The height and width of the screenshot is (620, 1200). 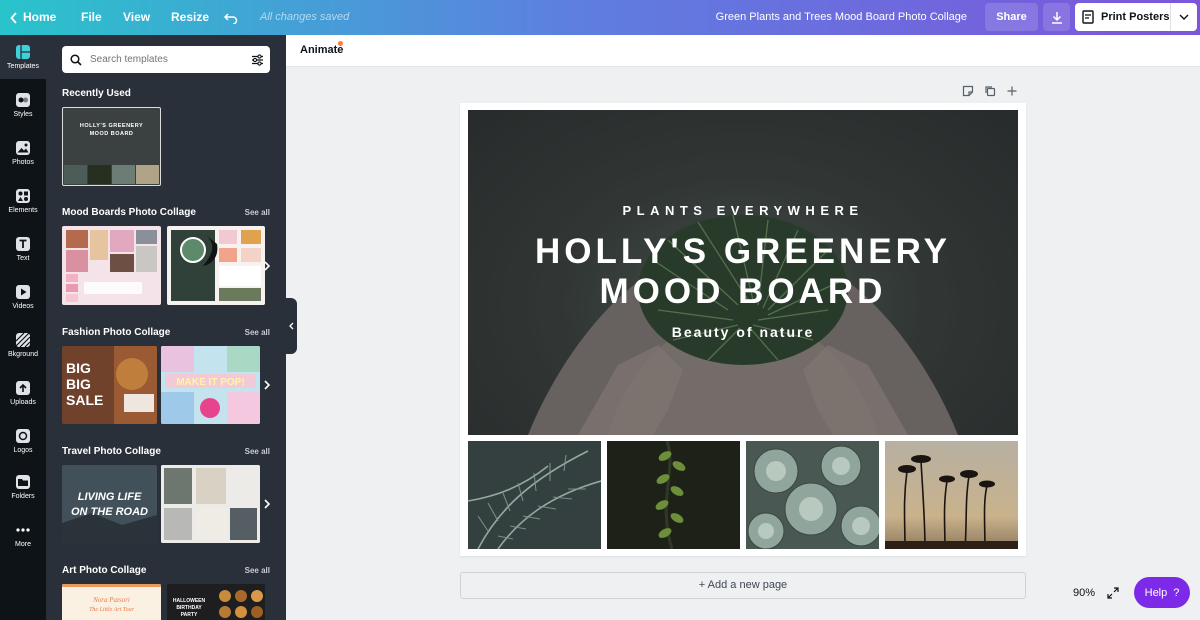 I want to click on svg-text: SALE, so click(x=84, y=400).